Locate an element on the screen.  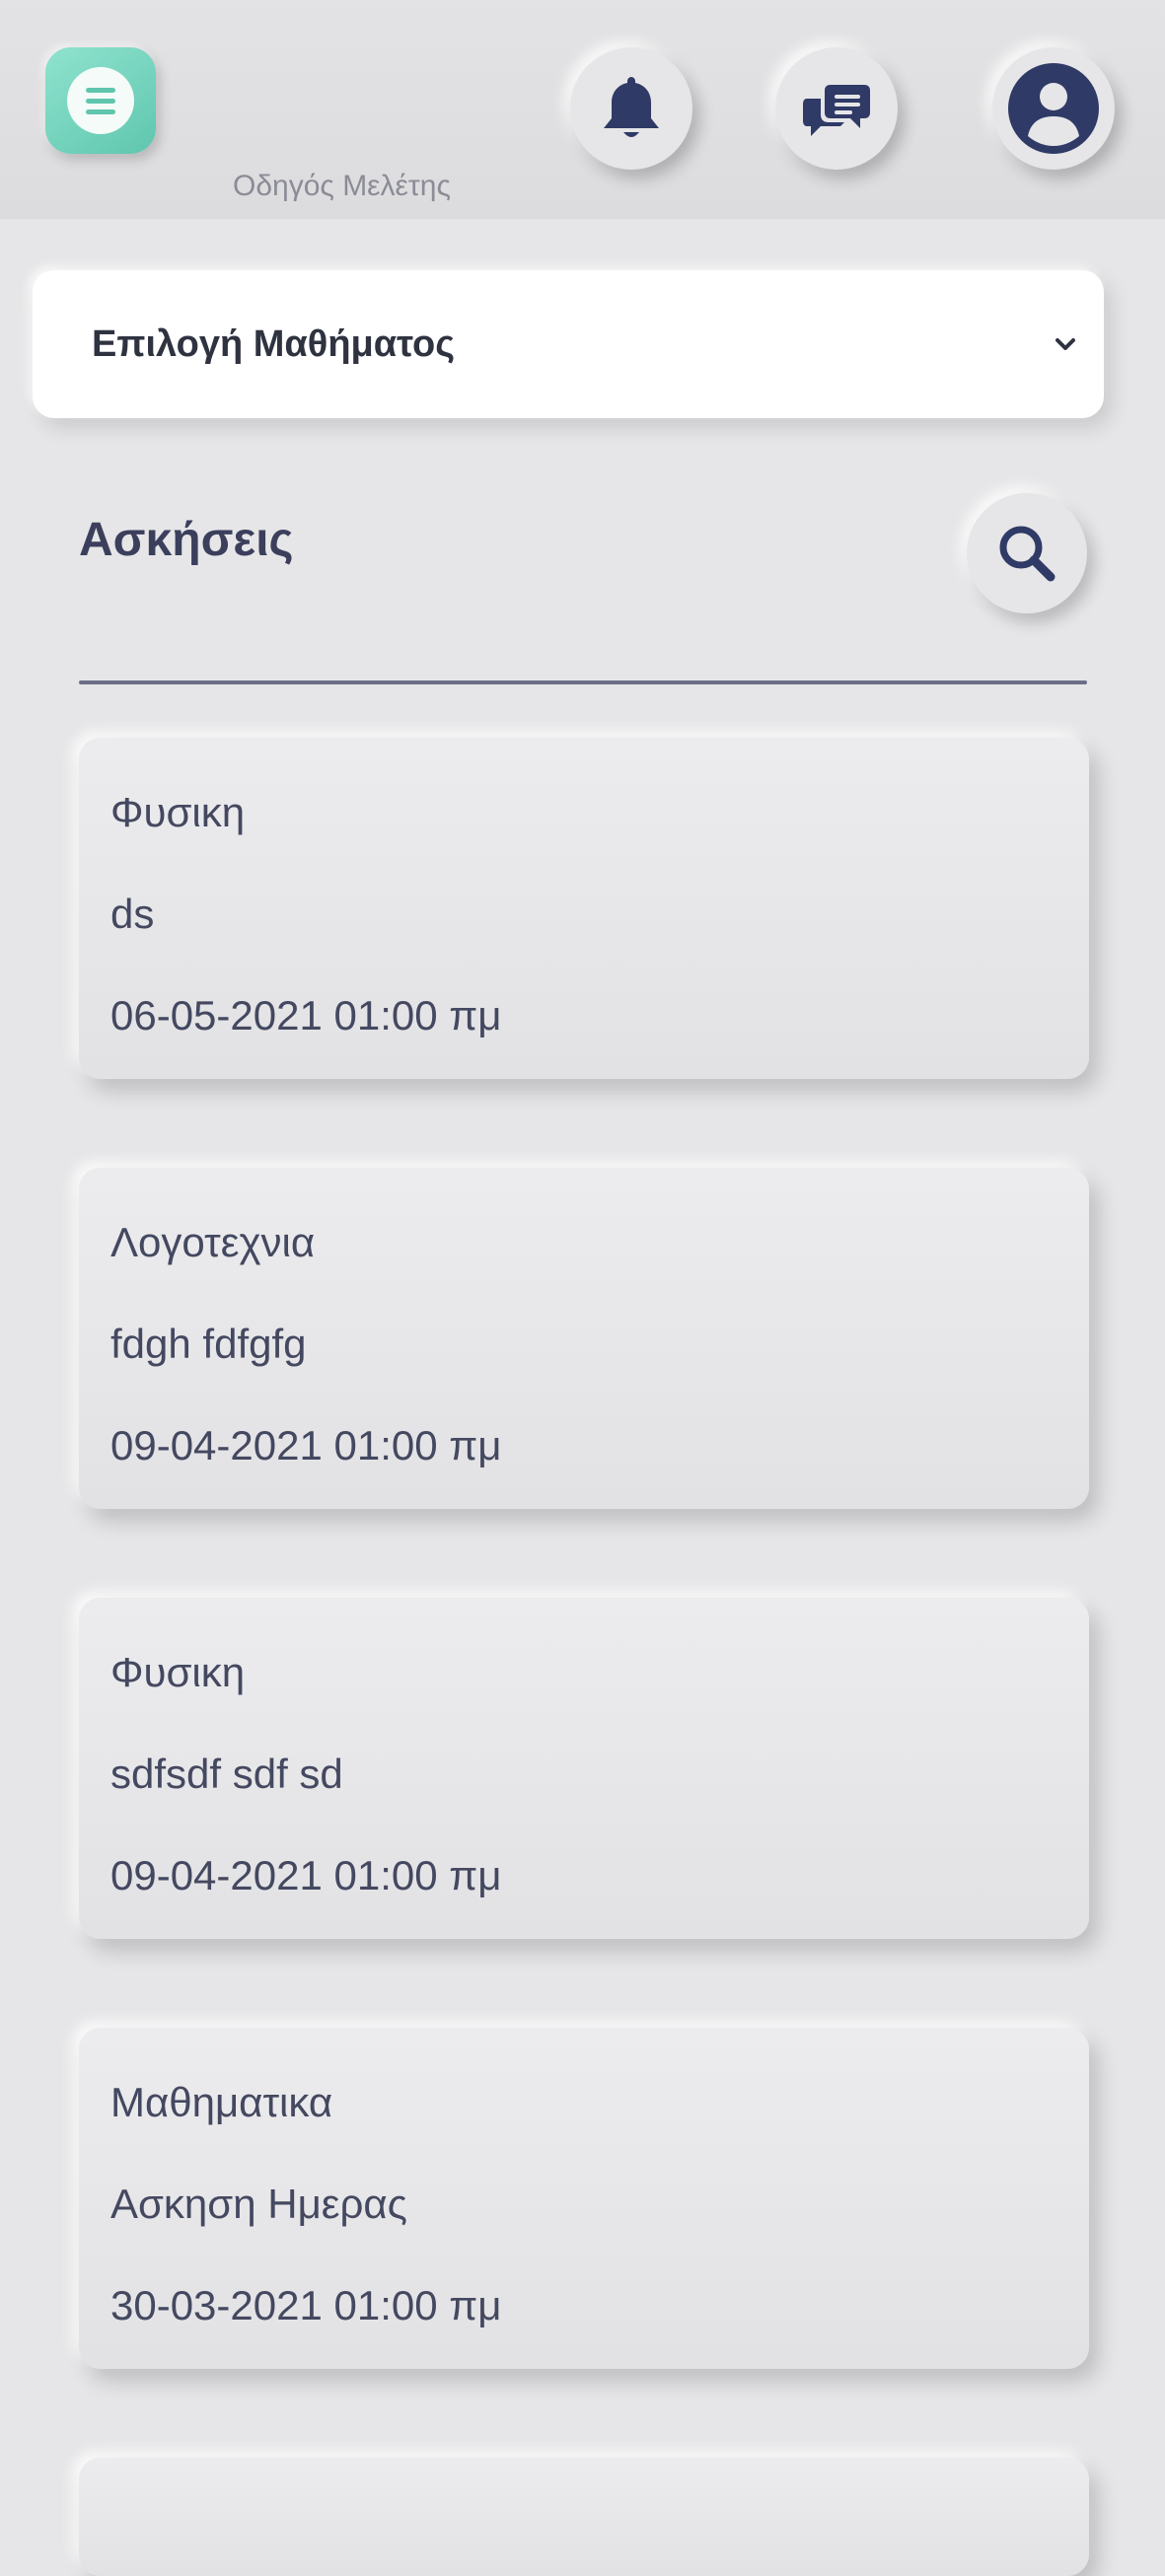
exercise-title: fdgh fdfgfg is located at coordinates (209, 1344).